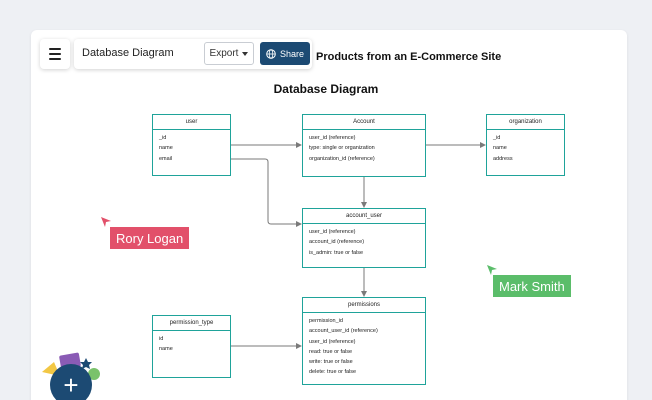 This screenshot has width=652, height=400. What do you see at coordinates (191, 323) in the screenshot?
I see `entity-title: permission_type` at bounding box center [191, 323].